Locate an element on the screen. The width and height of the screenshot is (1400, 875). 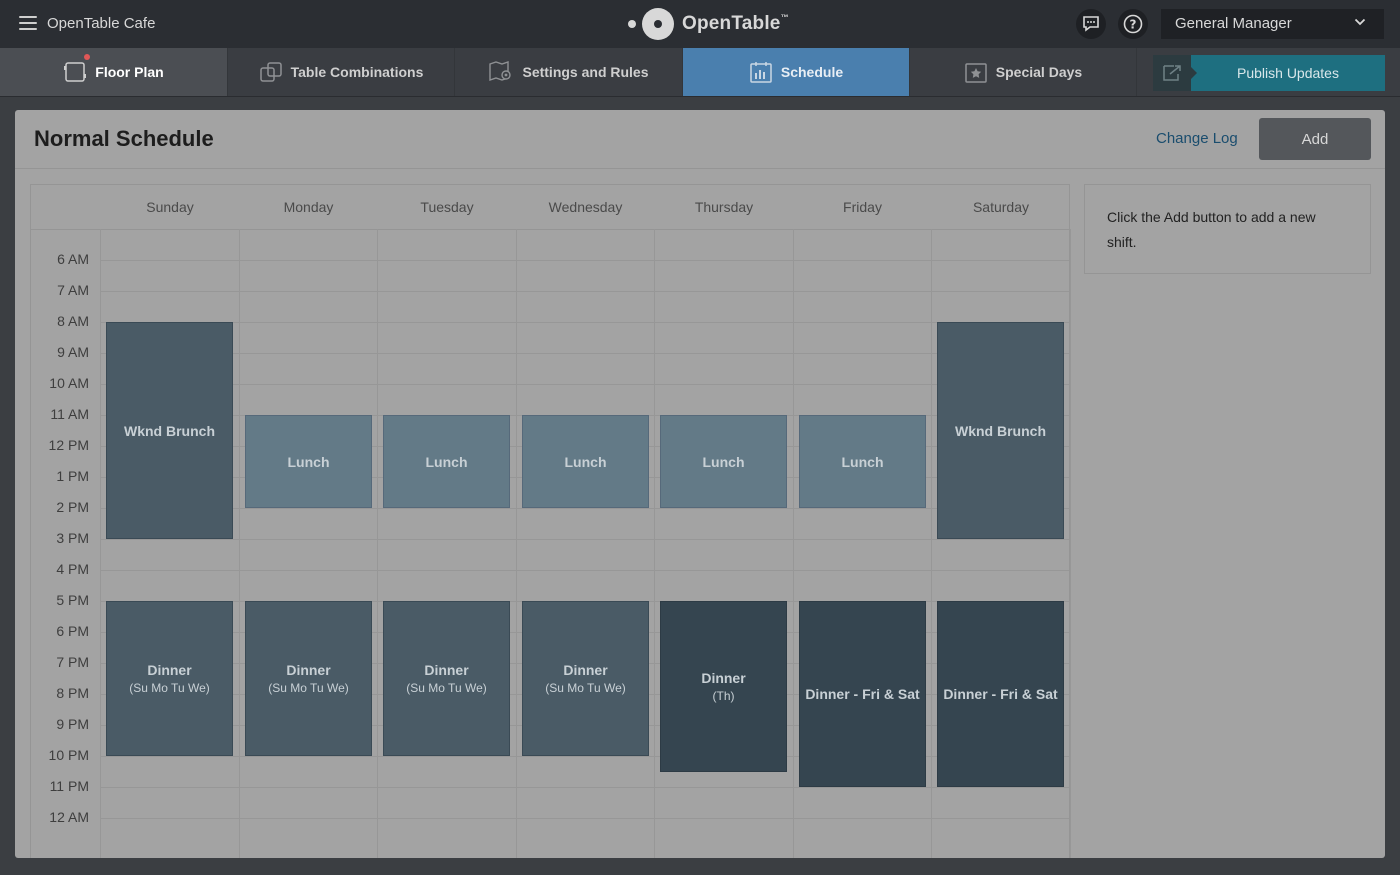
day-header-thursday: Thursday is located at coordinates (724, 207).